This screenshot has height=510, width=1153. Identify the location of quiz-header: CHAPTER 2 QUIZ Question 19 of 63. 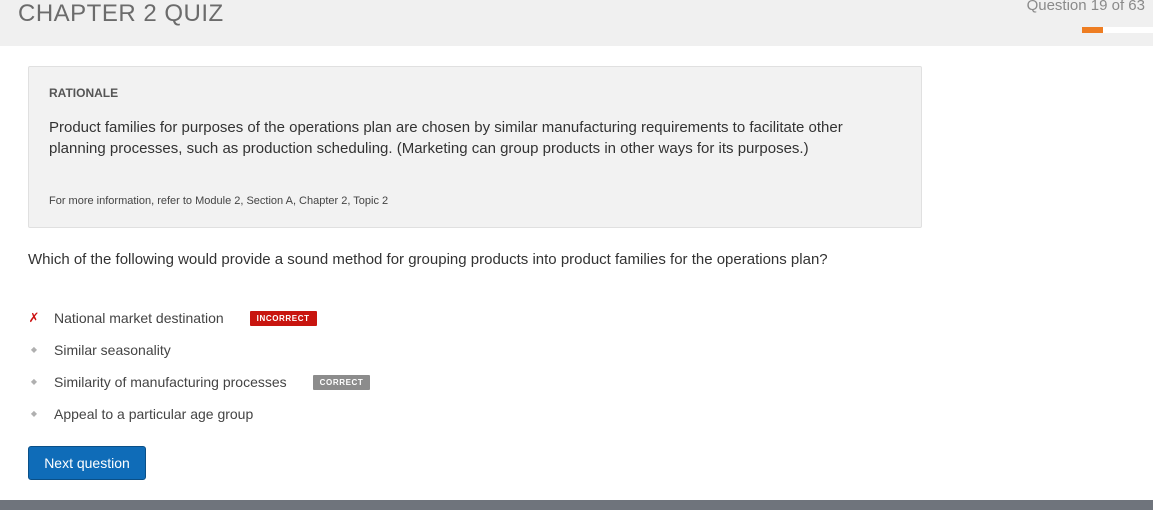
(576, 23).